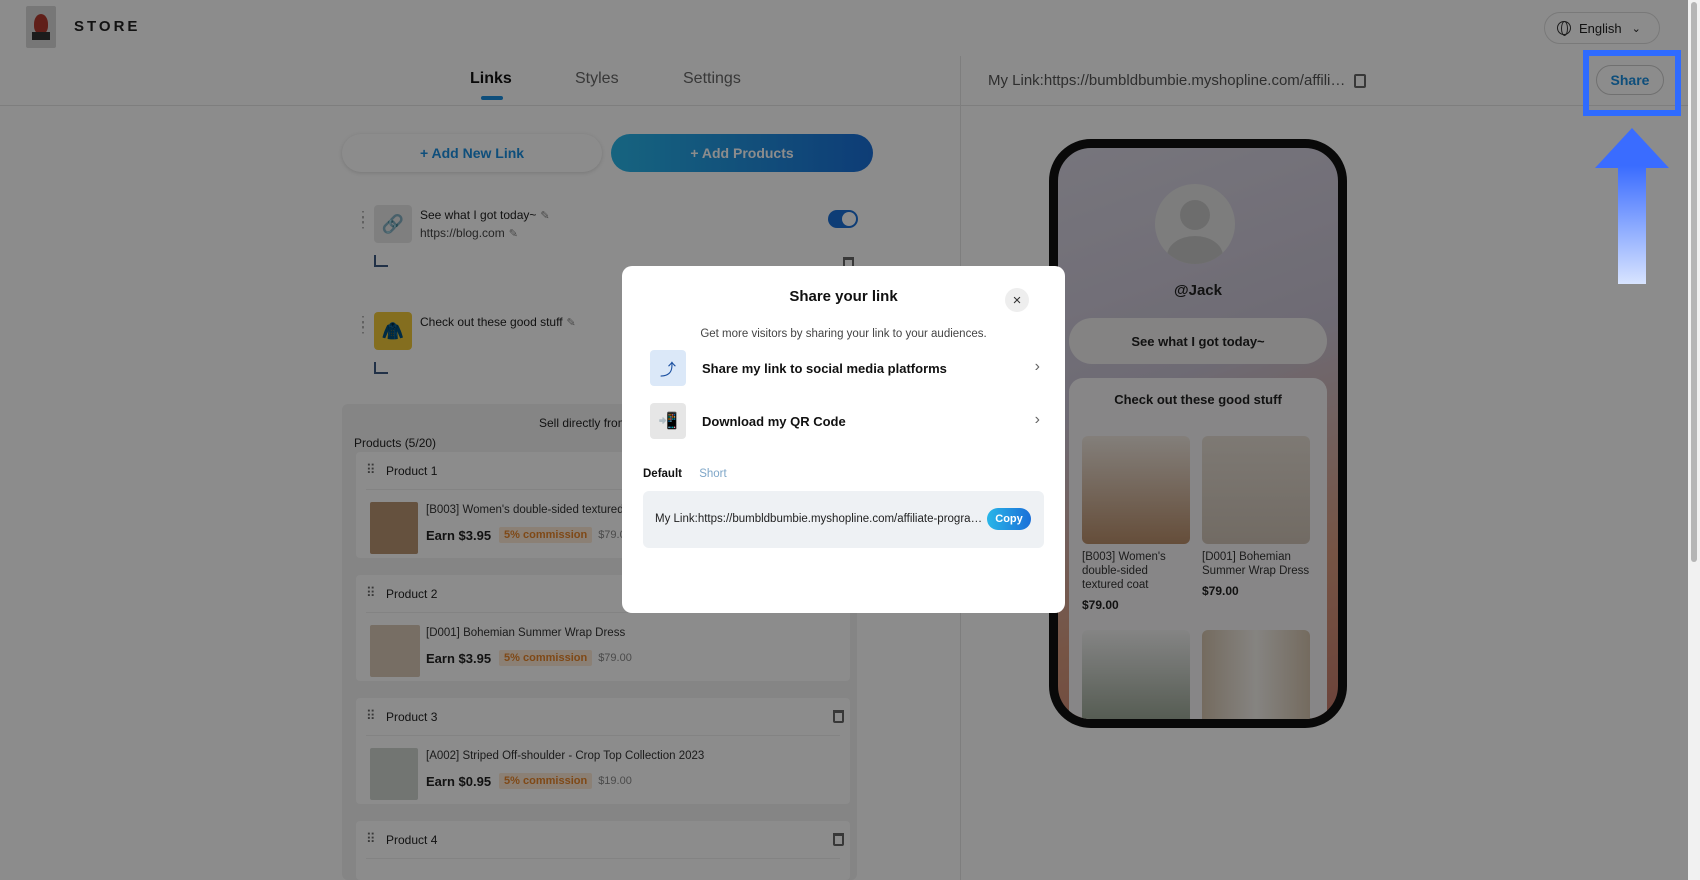  Describe the element at coordinates (774, 421) in the screenshot. I see `download-qr-label: Download my QR Code` at that location.